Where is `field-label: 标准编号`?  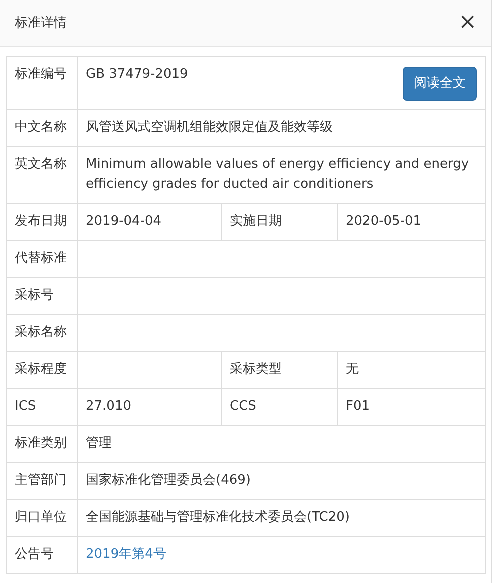
field-label: 标准编号 is located at coordinates (41, 74).